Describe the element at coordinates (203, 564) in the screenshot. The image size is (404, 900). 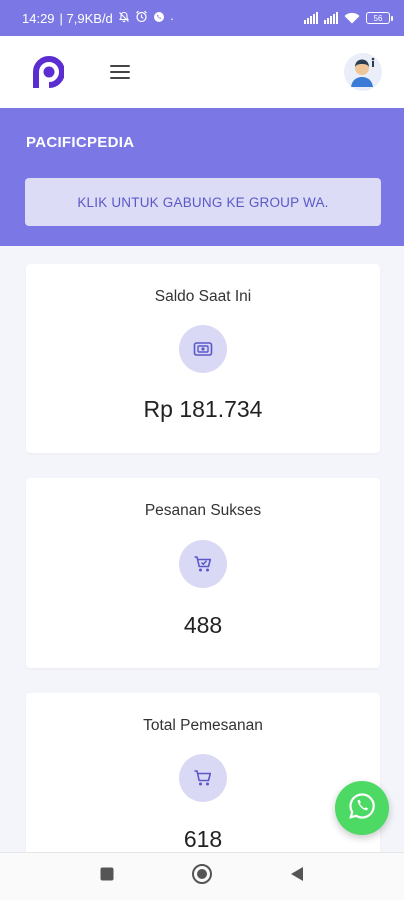
I see `cart-check-icon` at that location.